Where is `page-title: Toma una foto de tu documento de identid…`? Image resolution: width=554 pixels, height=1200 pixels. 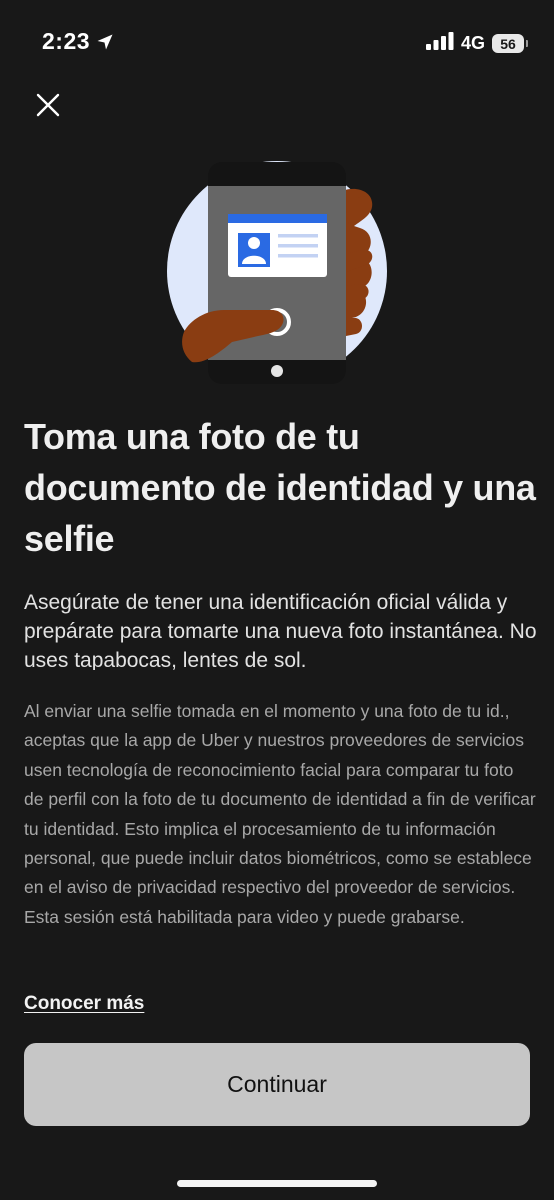 page-title: Toma una foto de tu documento de identid… is located at coordinates (280, 487).